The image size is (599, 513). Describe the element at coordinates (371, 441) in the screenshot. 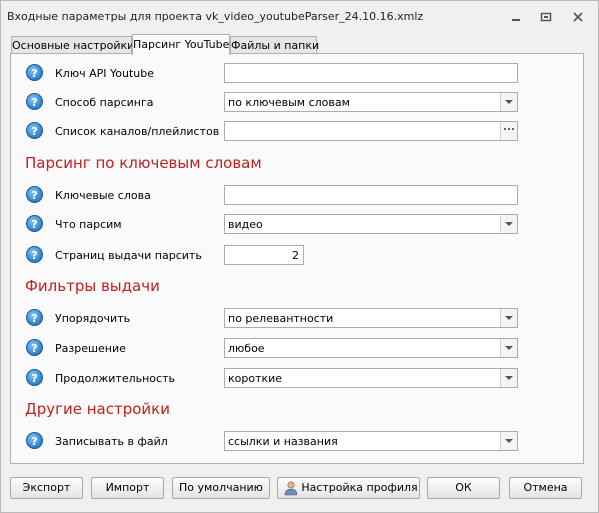

I see `write-file-select: ссылки и названия` at that location.